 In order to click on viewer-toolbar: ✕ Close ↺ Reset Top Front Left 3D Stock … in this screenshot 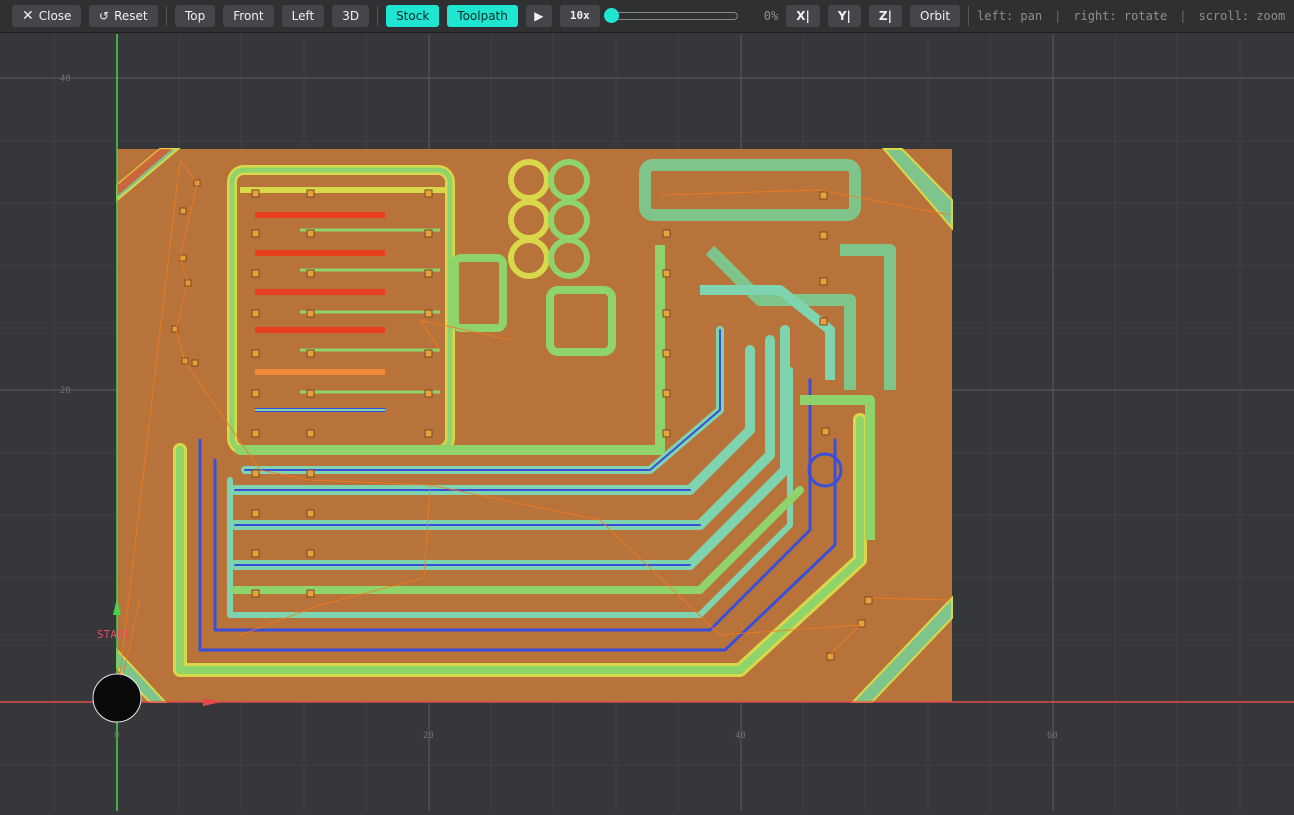, I will do `click(647, 16)`.